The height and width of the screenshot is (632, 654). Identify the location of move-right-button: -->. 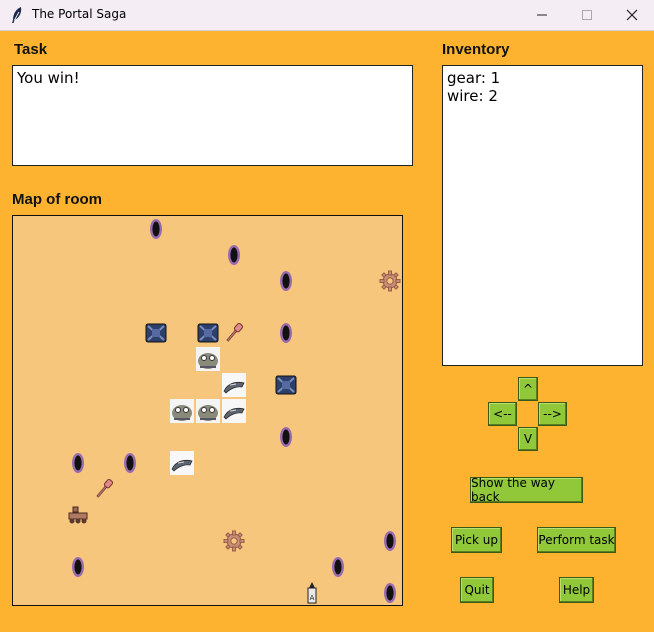
(552, 414).